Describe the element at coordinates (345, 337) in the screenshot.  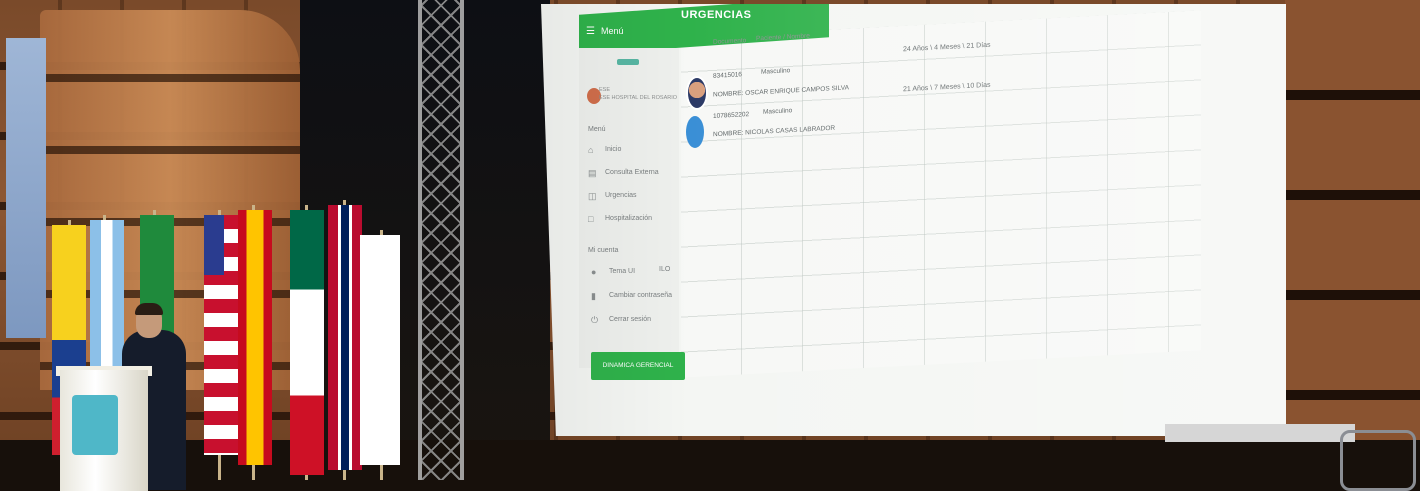
I see `flag-norway` at that location.